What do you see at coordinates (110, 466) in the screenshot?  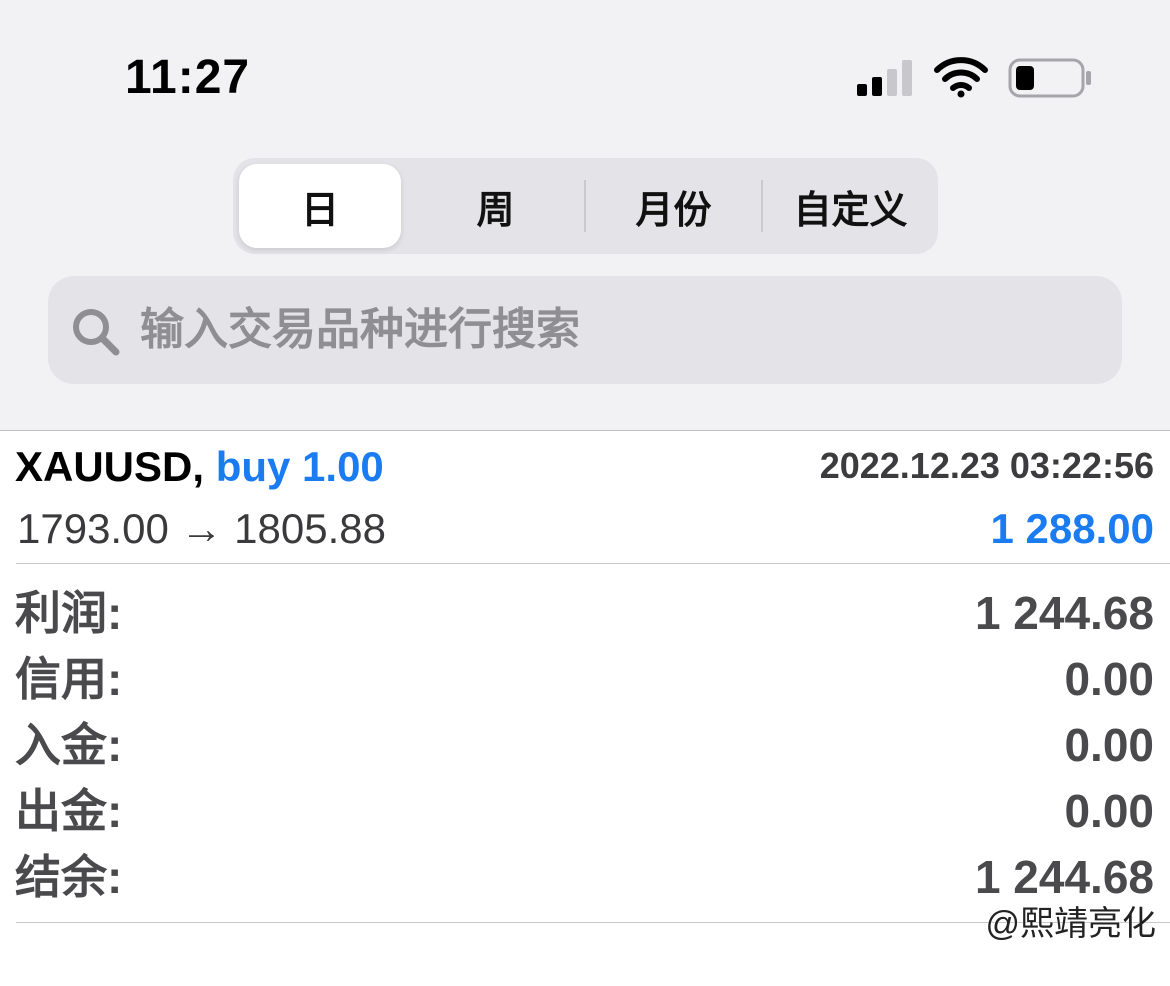 I see `symbol-name: XAUUSD,` at bounding box center [110, 466].